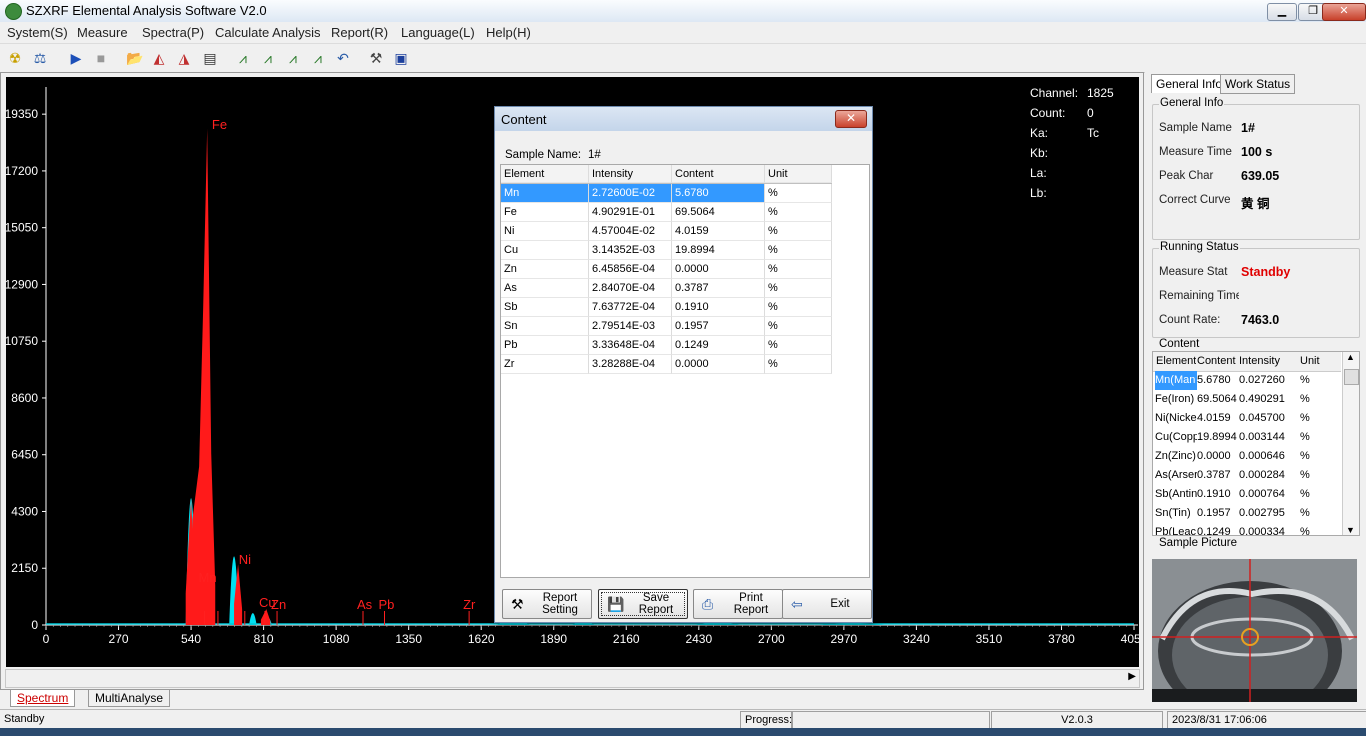  Describe the element at coordinates (1189, 83) in the screenshot. I see `tab-general-info: General Info` at that location.